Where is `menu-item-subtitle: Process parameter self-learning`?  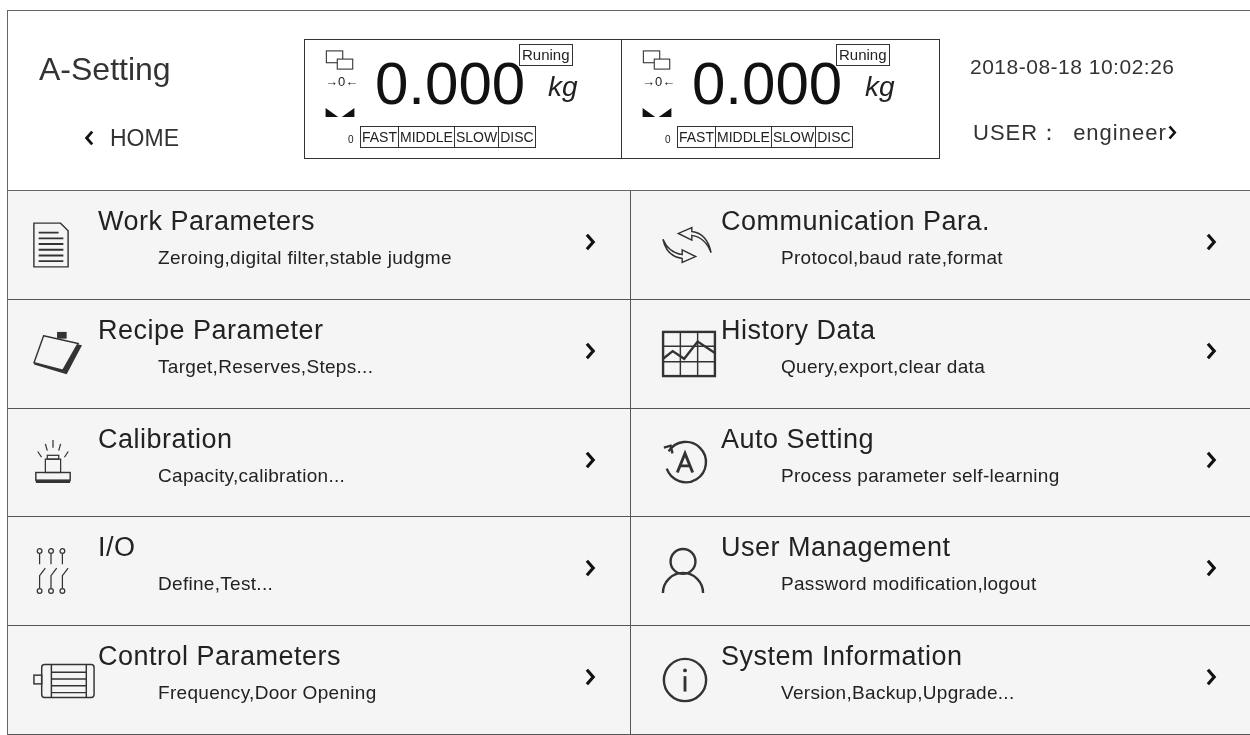
menu-item-subtitle: Process parameter self-learning is located at coordinates (920, 475).